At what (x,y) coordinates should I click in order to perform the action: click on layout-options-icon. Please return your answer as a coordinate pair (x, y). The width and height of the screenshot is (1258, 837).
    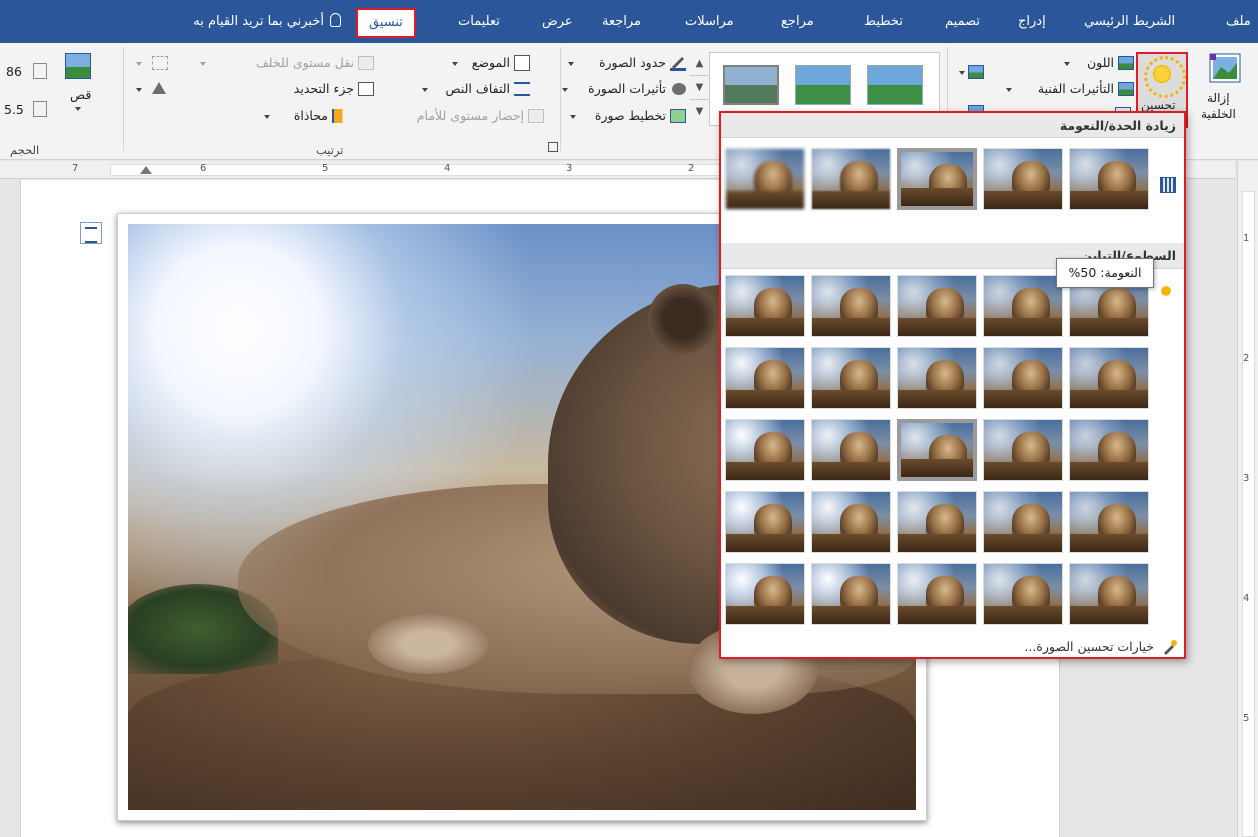
    Looking at the image, I should click on (91, 233).